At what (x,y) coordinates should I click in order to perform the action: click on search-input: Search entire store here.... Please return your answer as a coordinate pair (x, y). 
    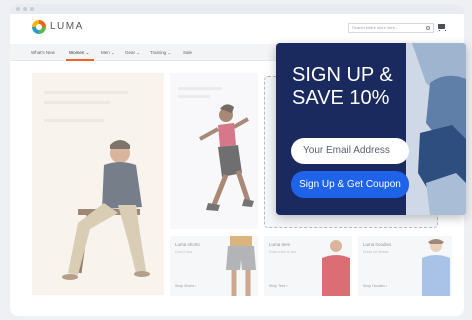
    Looking at the image, I should click on (391, 28).